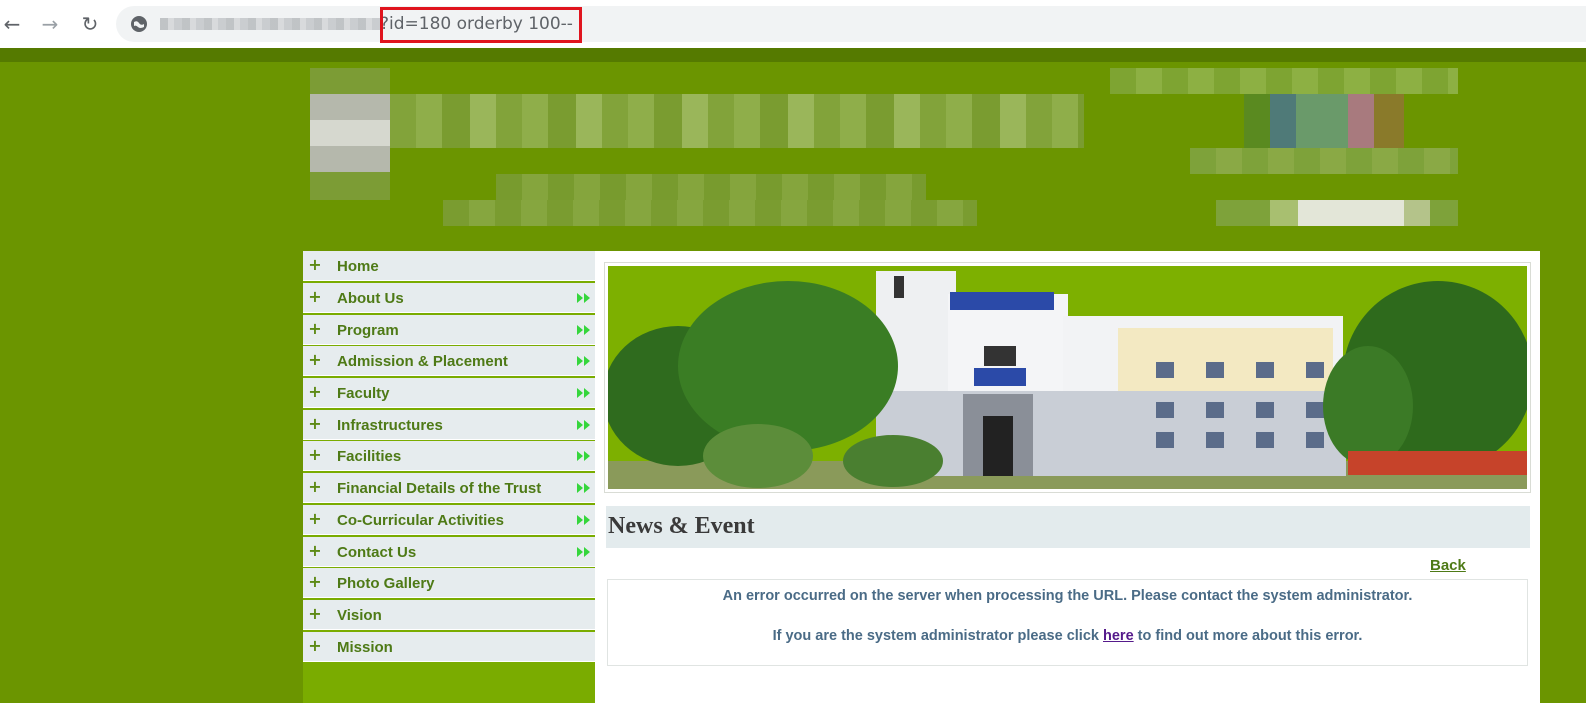 This screenshot has height=703, width=1586. I want to click on header-contact-blurred, so click(1337, 213).